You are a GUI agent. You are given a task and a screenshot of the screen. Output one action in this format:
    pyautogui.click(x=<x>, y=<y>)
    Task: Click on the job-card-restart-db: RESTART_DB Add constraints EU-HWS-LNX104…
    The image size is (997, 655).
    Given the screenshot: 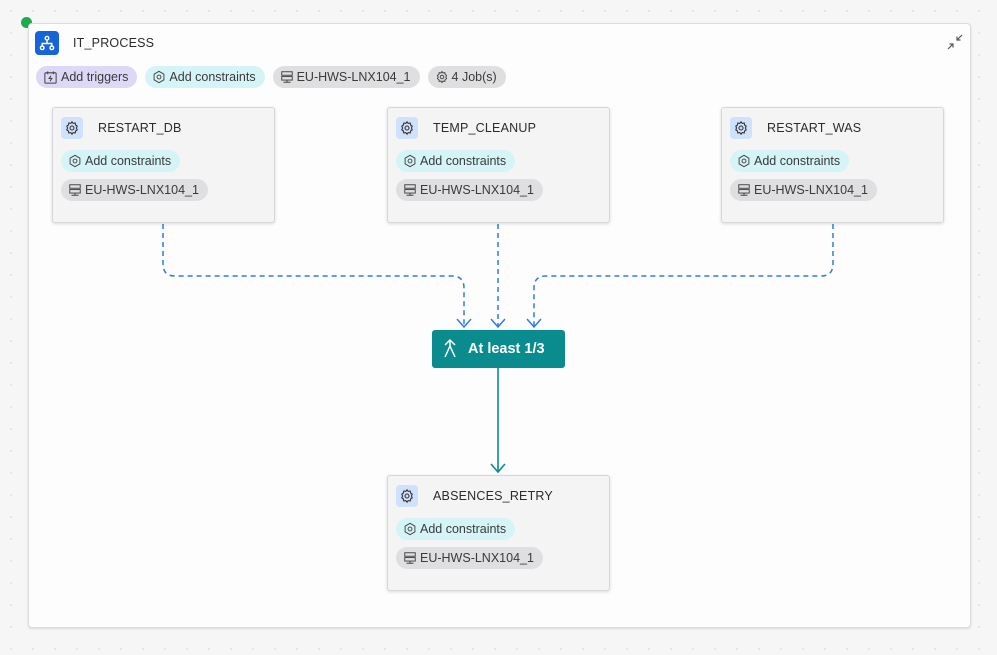 What is the action you would take?
    pyautogui.click(x=163, y=165)
    